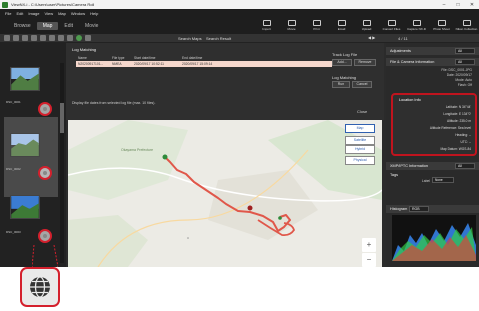 The image size is (479, 311). I want to click on settings-icon, so click(88, 38).